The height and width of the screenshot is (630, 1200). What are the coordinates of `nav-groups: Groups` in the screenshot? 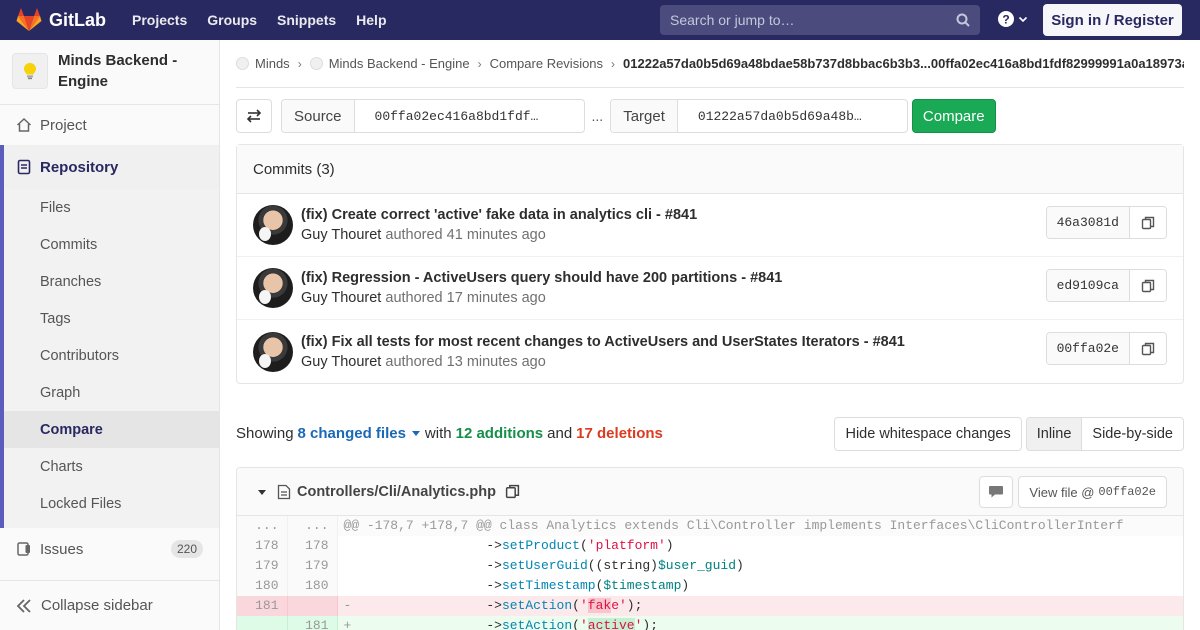 It's located at (232, 20).